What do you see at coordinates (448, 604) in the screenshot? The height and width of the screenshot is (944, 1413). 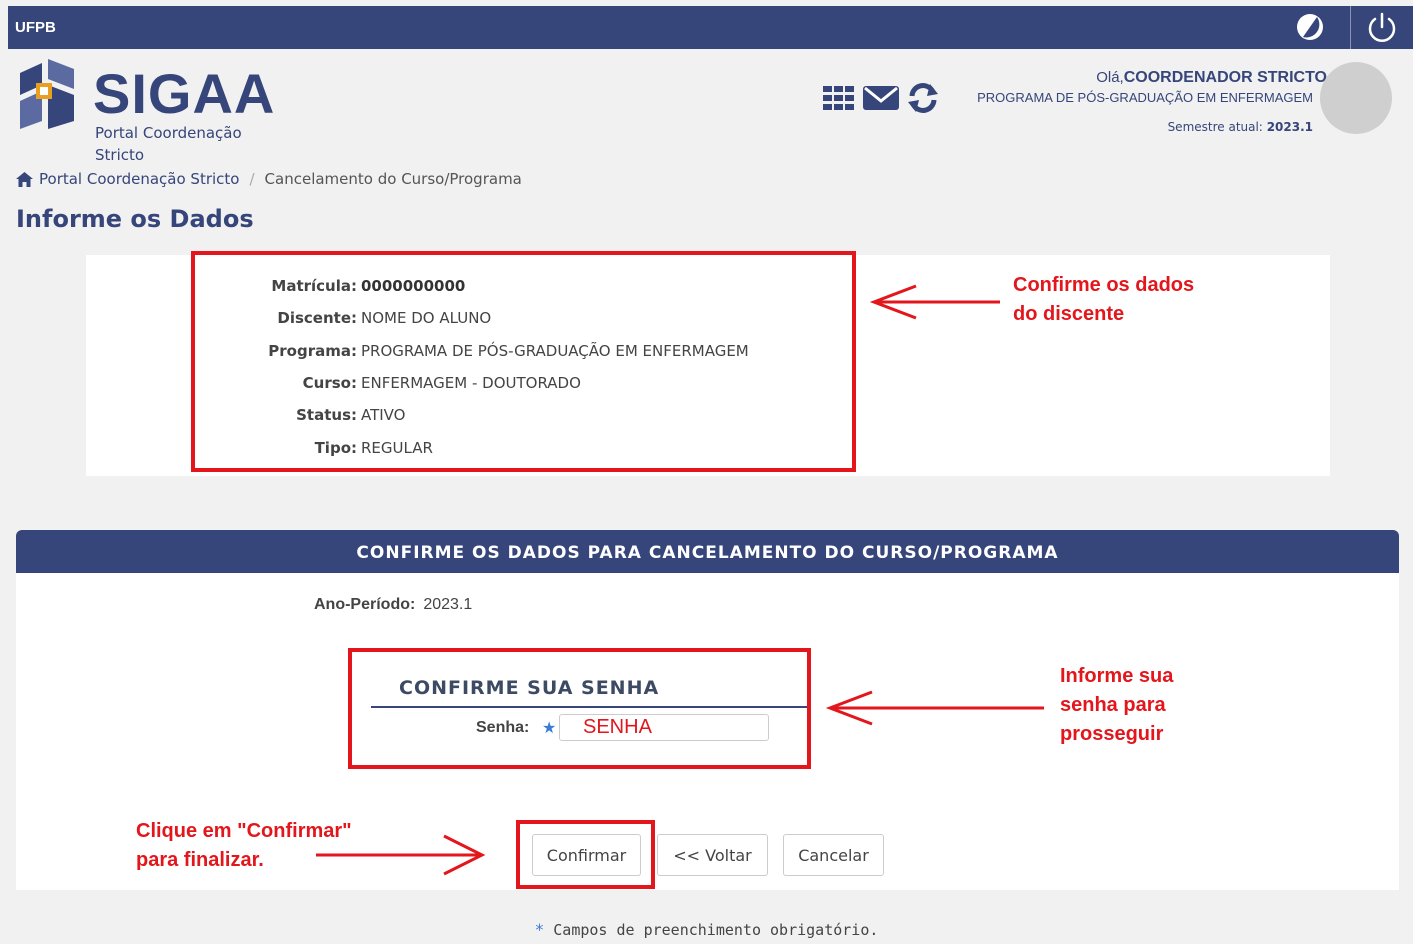 I see `ano-periodo-value: 2023.1` at bounding box center [448, 604].